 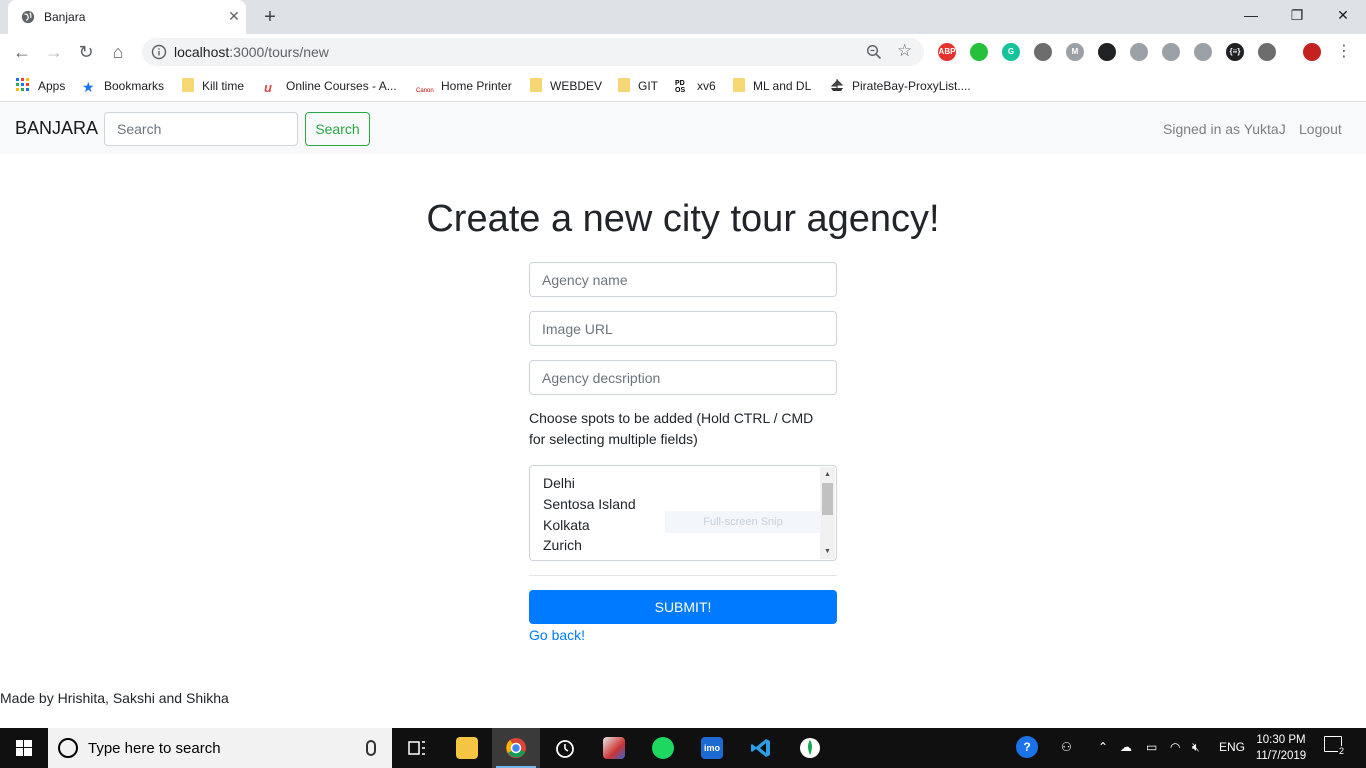 I want to click on profile-avatar, so click(x=1312, y=52).